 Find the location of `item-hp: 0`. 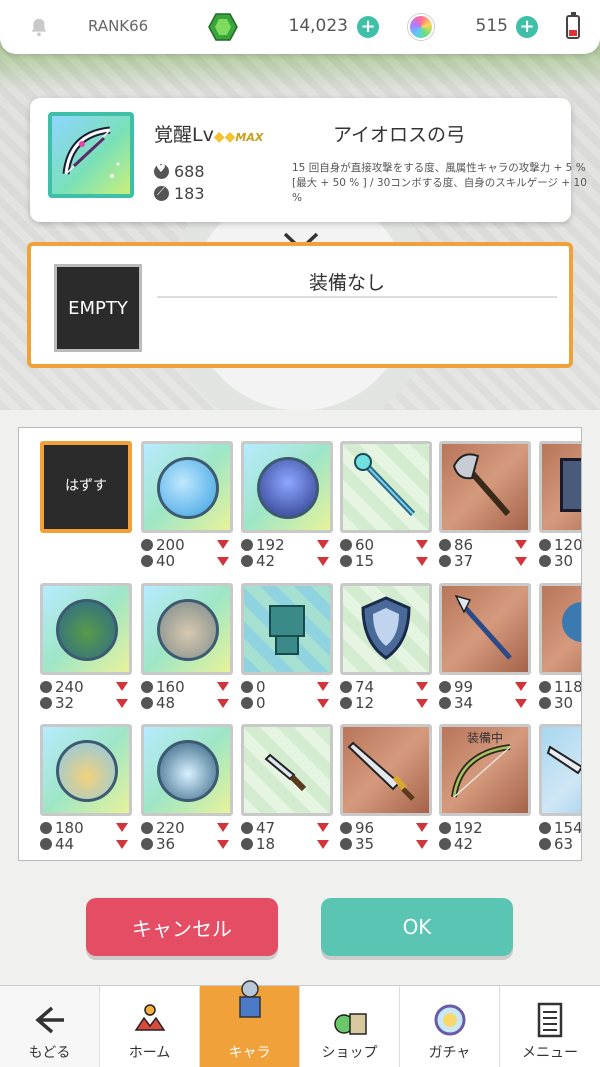

item-hp: 0 is located at coordinates (261, 687).